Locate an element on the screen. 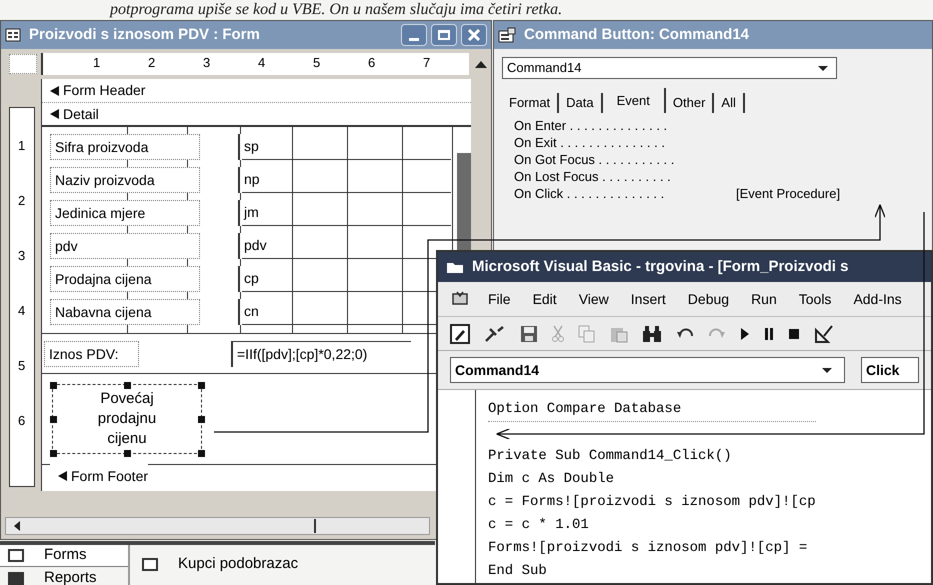 This screenshot has width=933, height=585. code-line: Private Sub Command14_Click() is located at coordinates (610, 456).